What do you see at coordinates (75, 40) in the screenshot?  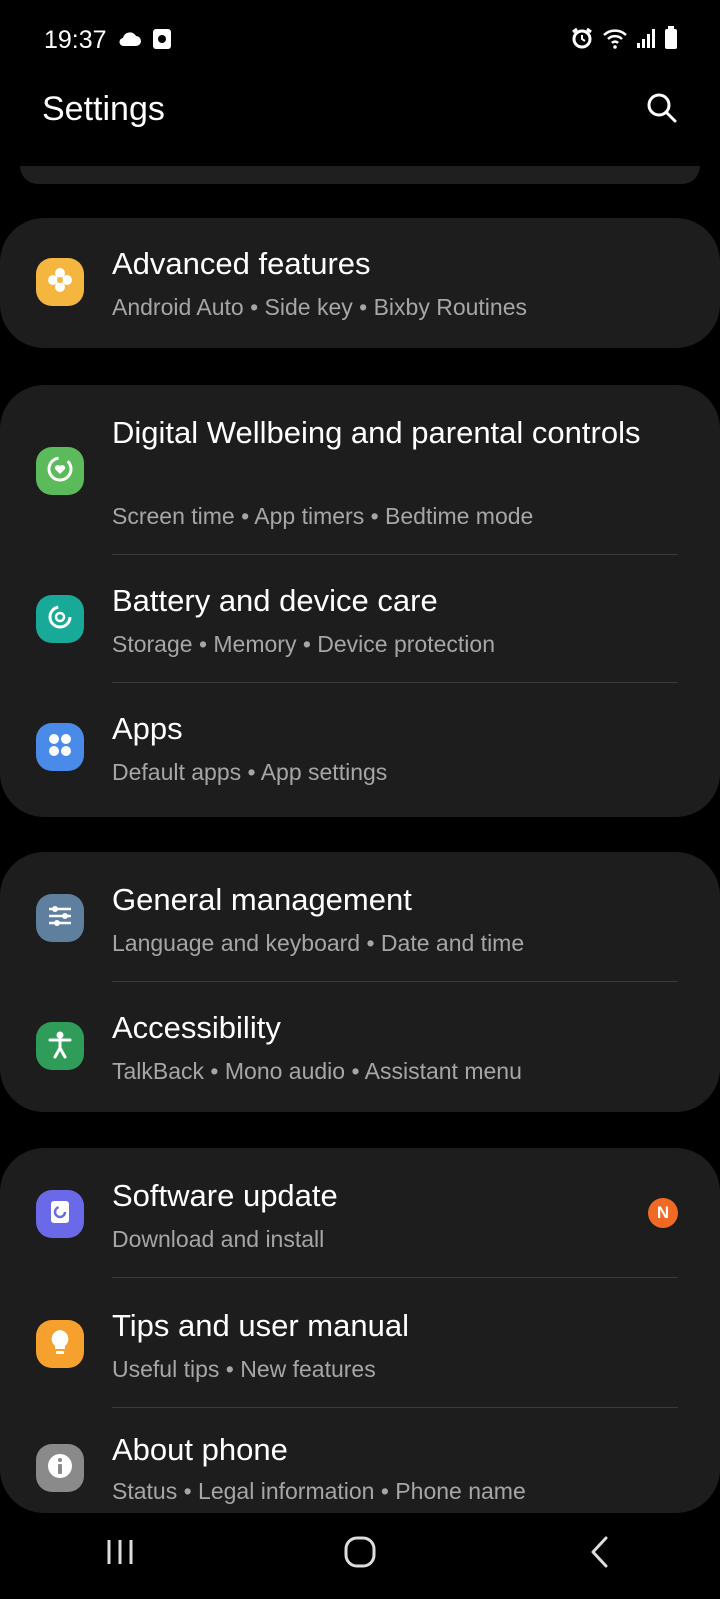 I see `status-time: 19:37` at bounding box center [75, 40].